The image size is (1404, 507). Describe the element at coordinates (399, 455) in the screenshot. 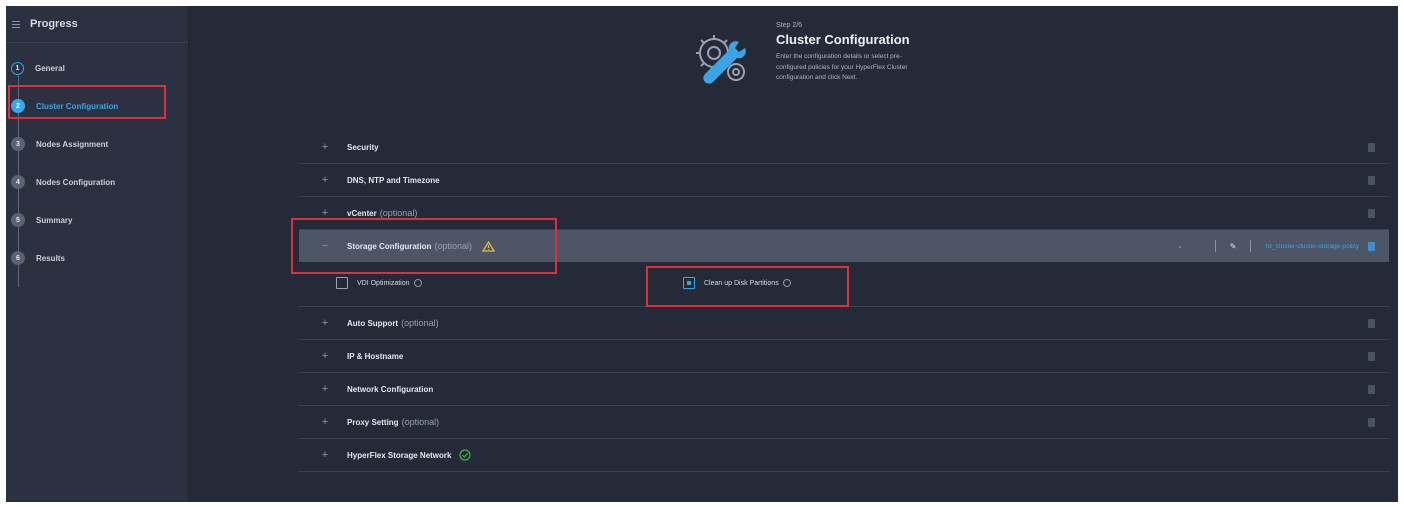

I see `section-label: HyperFlex Storage Network` at that location.